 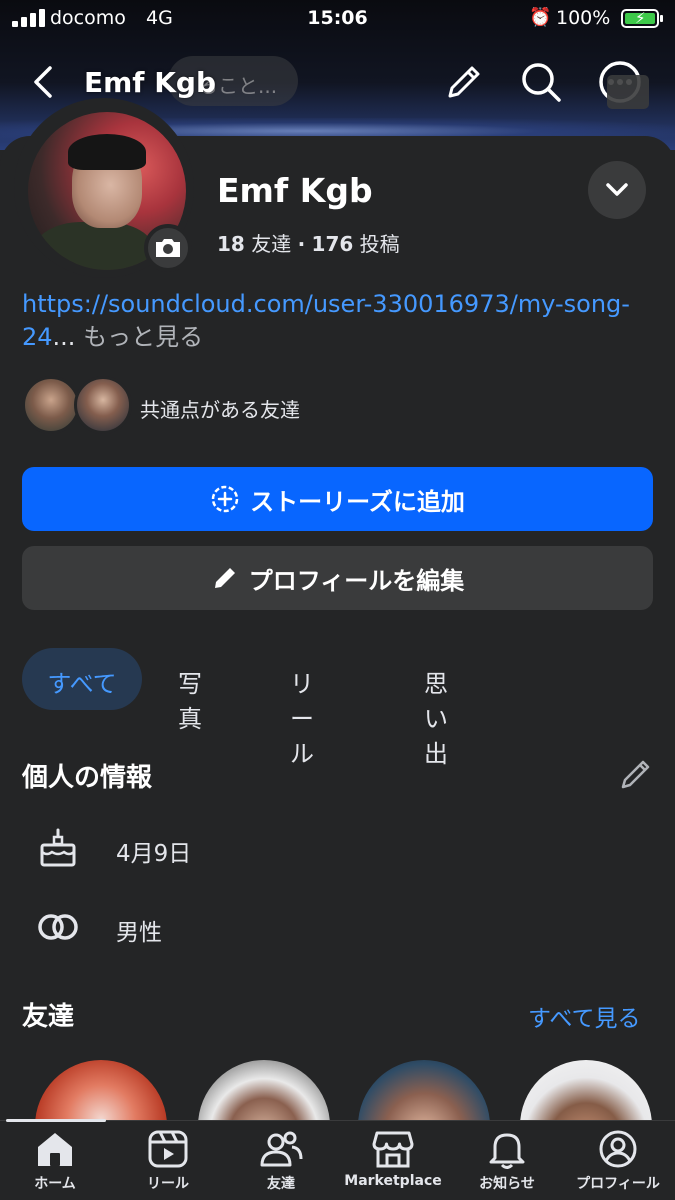 I want to click on tab-label: ホーム, so click(x=55, y=1184).